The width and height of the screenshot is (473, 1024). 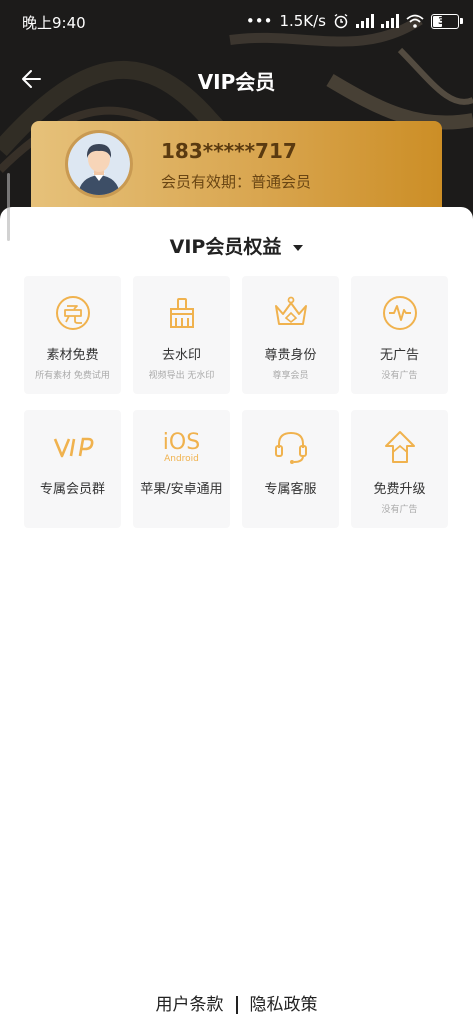 What do you see at coordinates (181, 489) in the screenshot?
I see `benefit-label: 苹果/安卓通用` at bounding box center [181, 489].